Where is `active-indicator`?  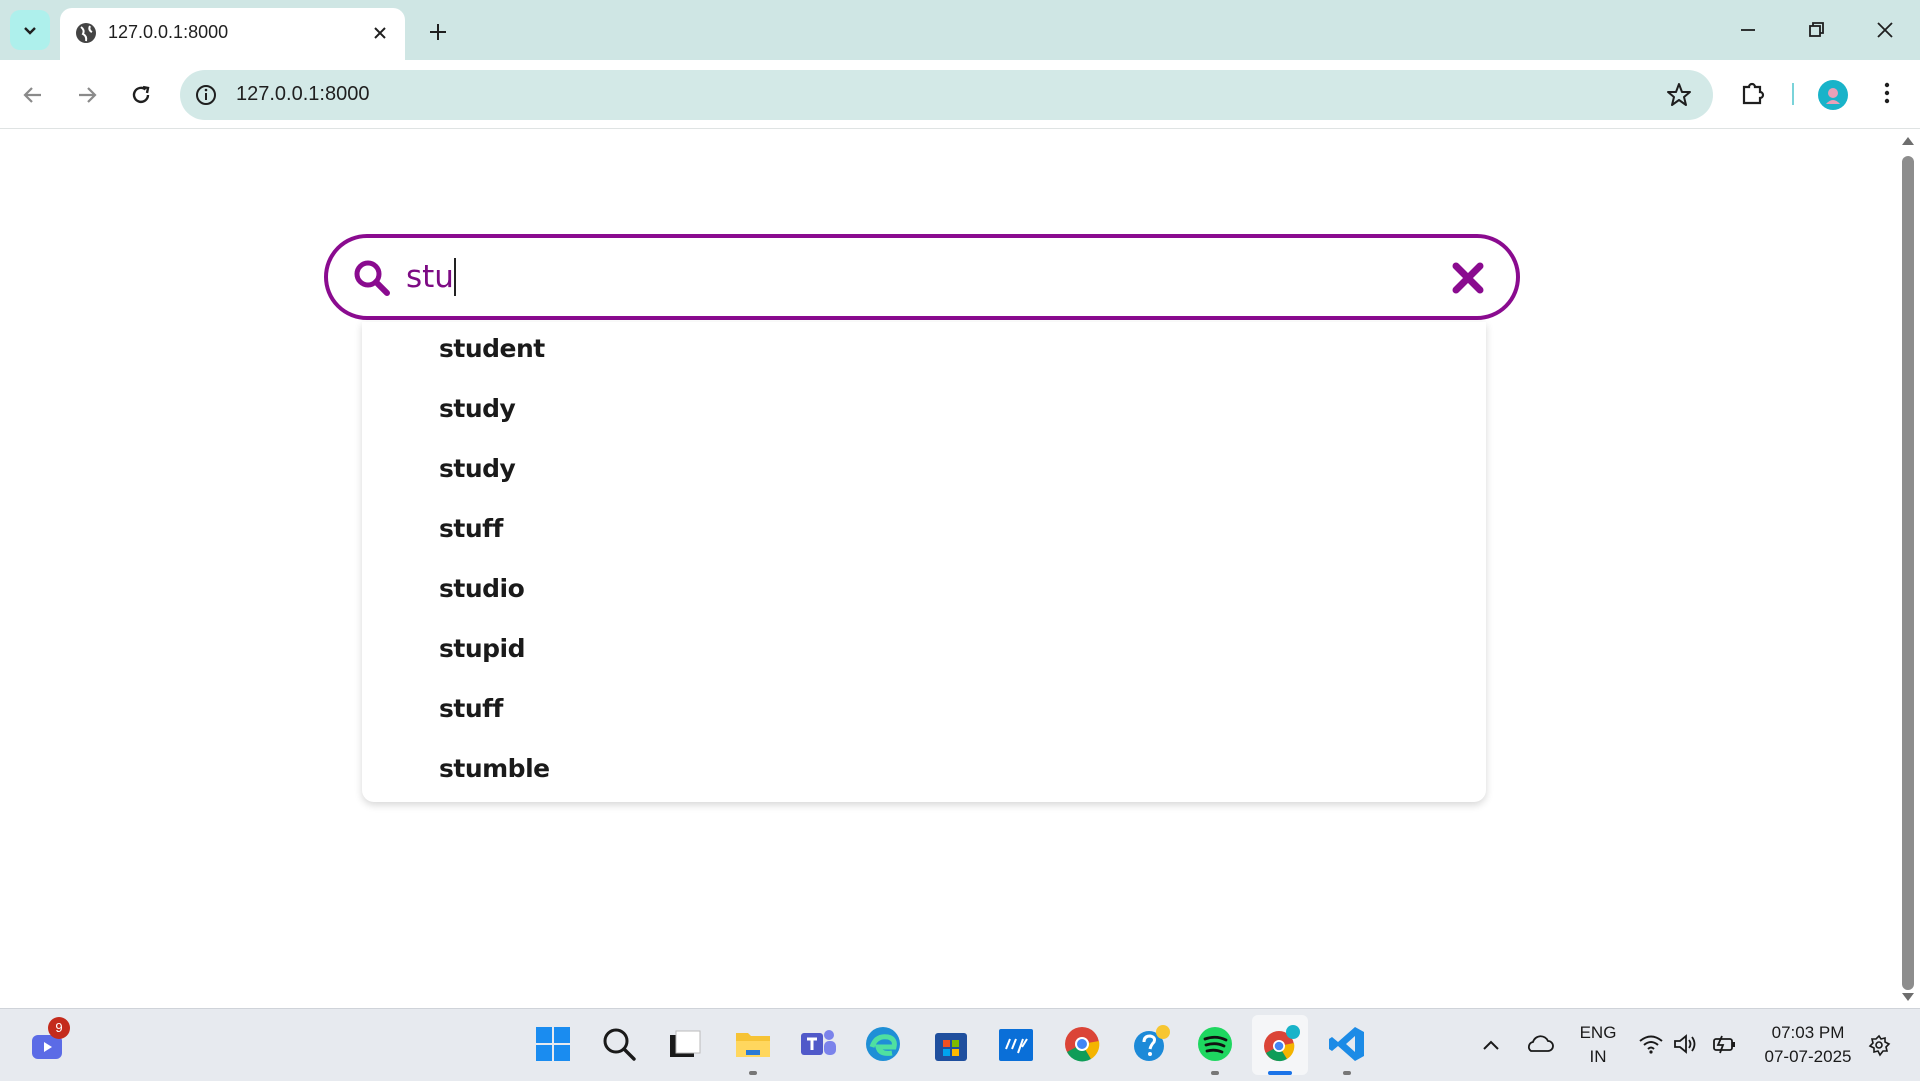
active-indicator is located at coordinates (1280, 1073).